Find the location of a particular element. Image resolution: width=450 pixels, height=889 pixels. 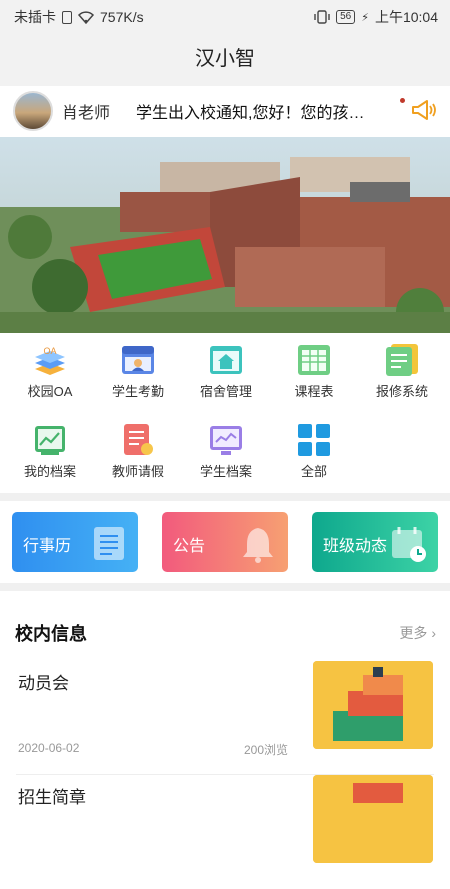

calendar-card: 行事历 is located at coordinates (75, 542).